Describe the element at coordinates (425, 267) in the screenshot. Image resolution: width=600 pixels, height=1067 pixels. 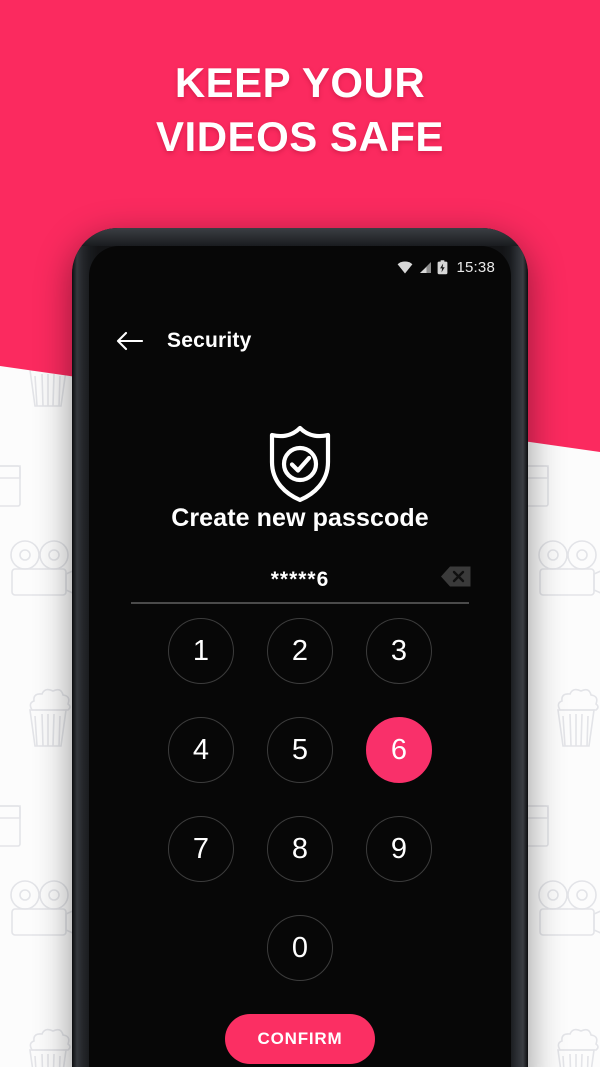
I see `cellular-signal-icon` at that location.